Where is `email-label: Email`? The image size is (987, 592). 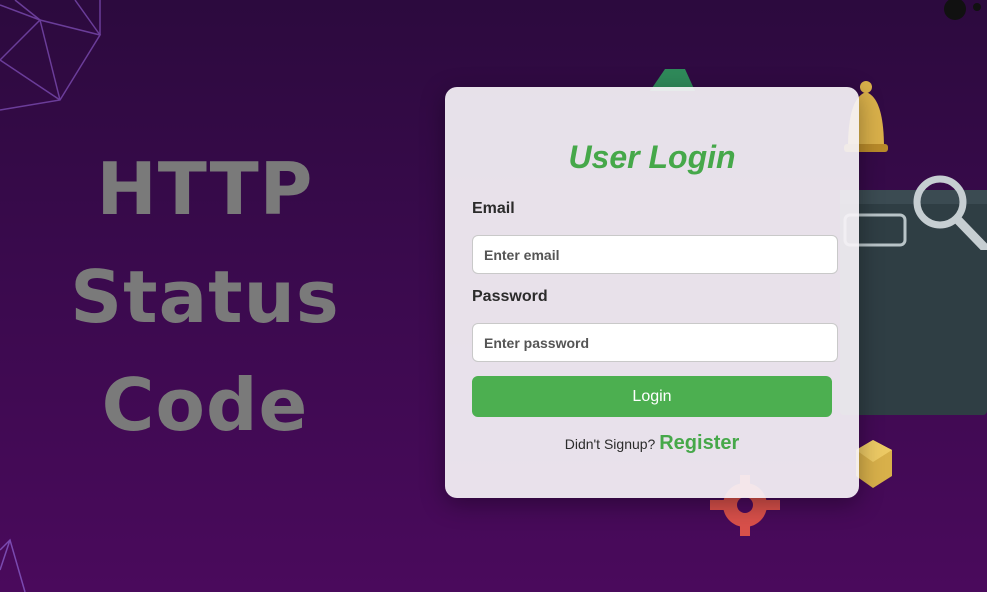 email-label: Email is located at coordinates (493, 208).